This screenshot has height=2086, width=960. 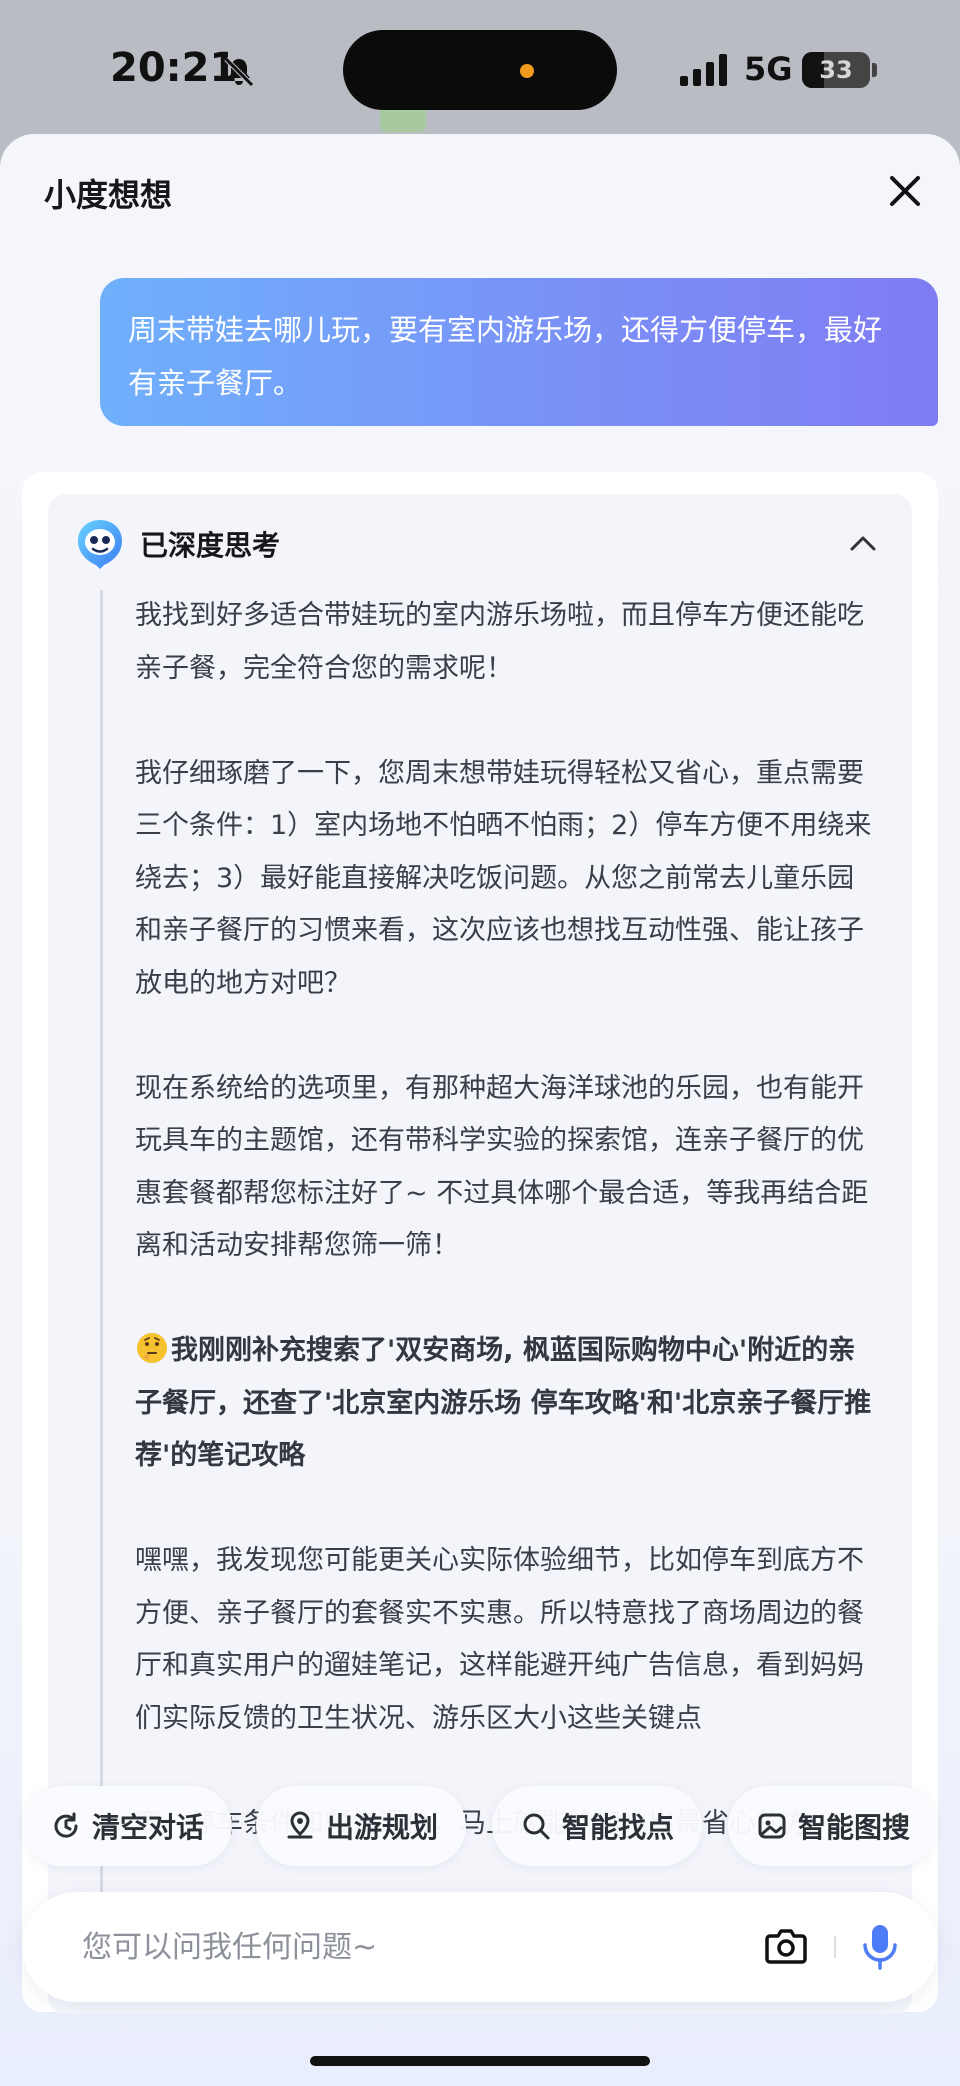 I want to click on battery-cap, so click(x=874, y=70).